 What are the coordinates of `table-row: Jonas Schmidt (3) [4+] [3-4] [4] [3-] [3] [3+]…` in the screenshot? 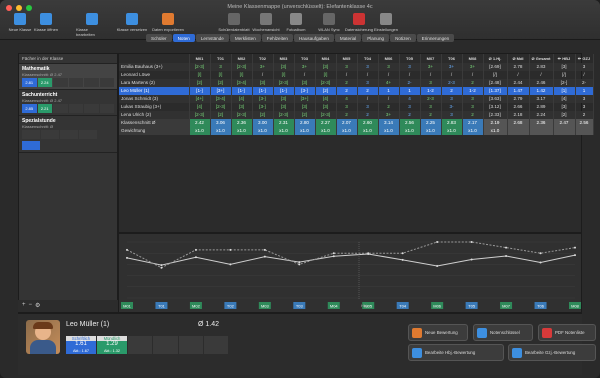 It's located at (356, 99).